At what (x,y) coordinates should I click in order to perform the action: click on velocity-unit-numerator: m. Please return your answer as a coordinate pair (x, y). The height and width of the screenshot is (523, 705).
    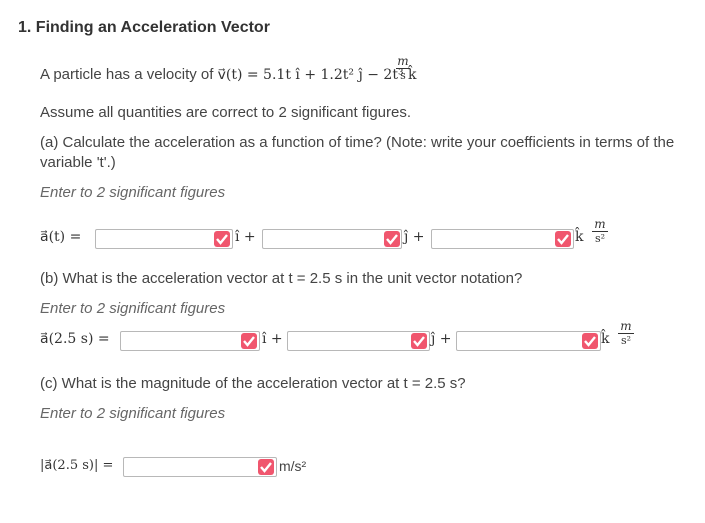
    Looking at the image, I should click on (403, 61).